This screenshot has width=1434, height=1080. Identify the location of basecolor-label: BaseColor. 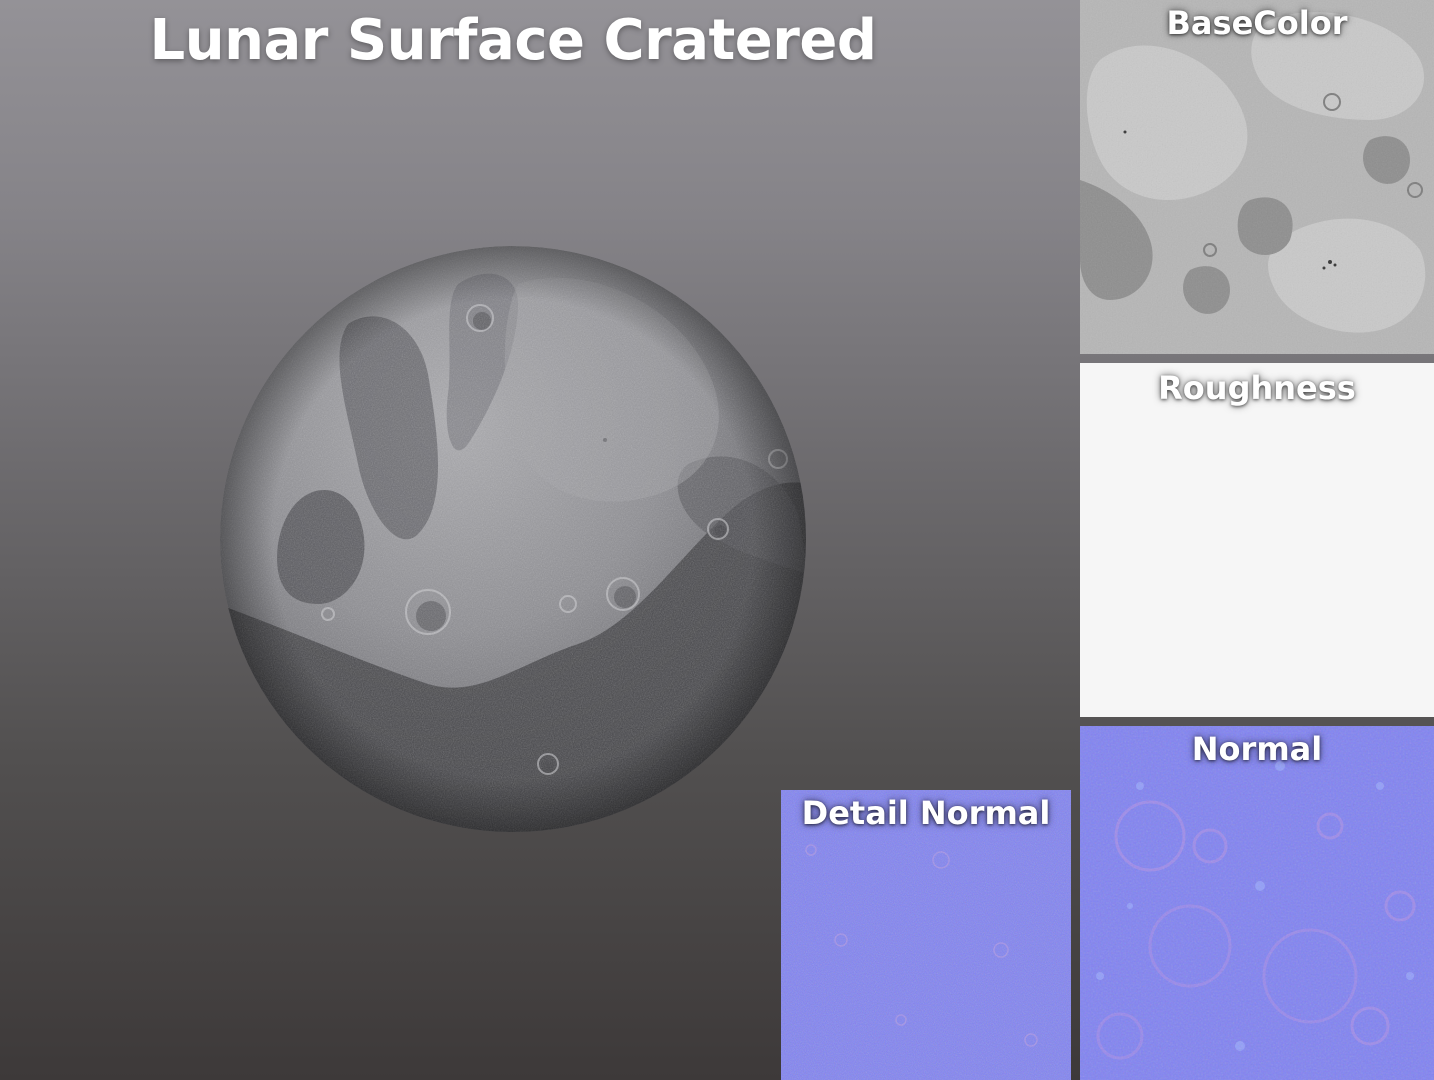
(1257, 23).